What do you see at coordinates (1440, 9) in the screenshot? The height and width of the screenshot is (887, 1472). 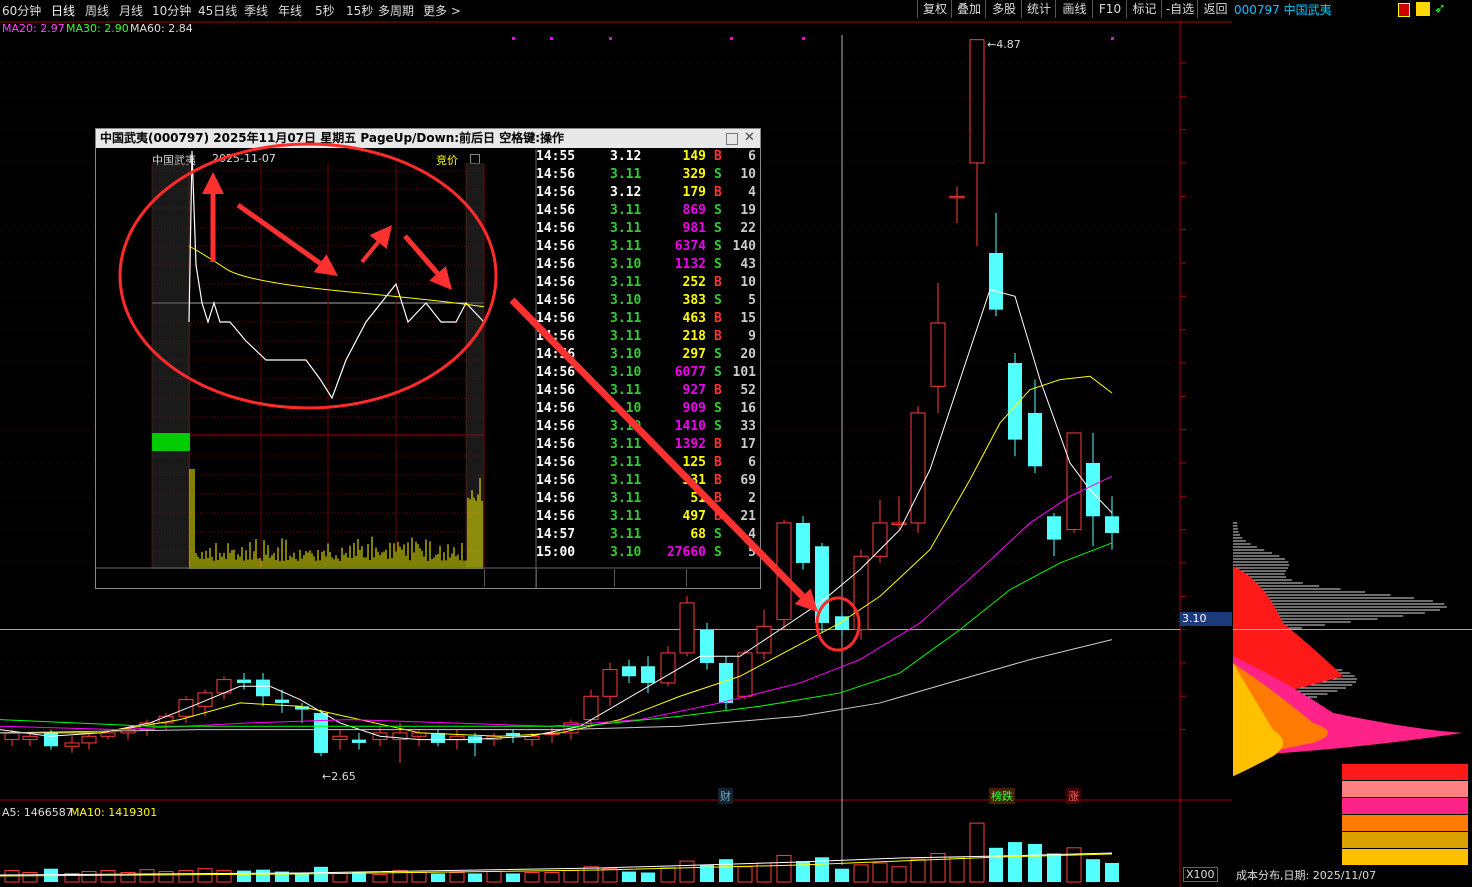 I see `right-arrow-icon: ➶` at bounding box center [1440, 9].